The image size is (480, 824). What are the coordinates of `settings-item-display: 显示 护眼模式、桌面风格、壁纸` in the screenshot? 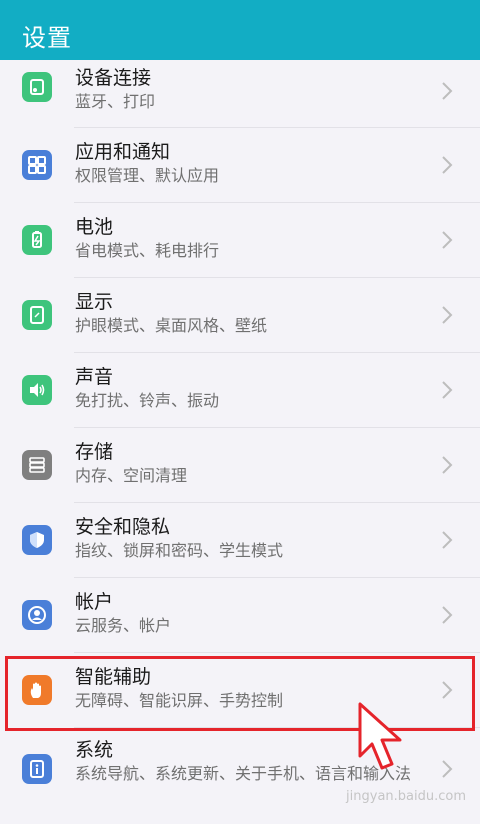 It's located at (240, 315).